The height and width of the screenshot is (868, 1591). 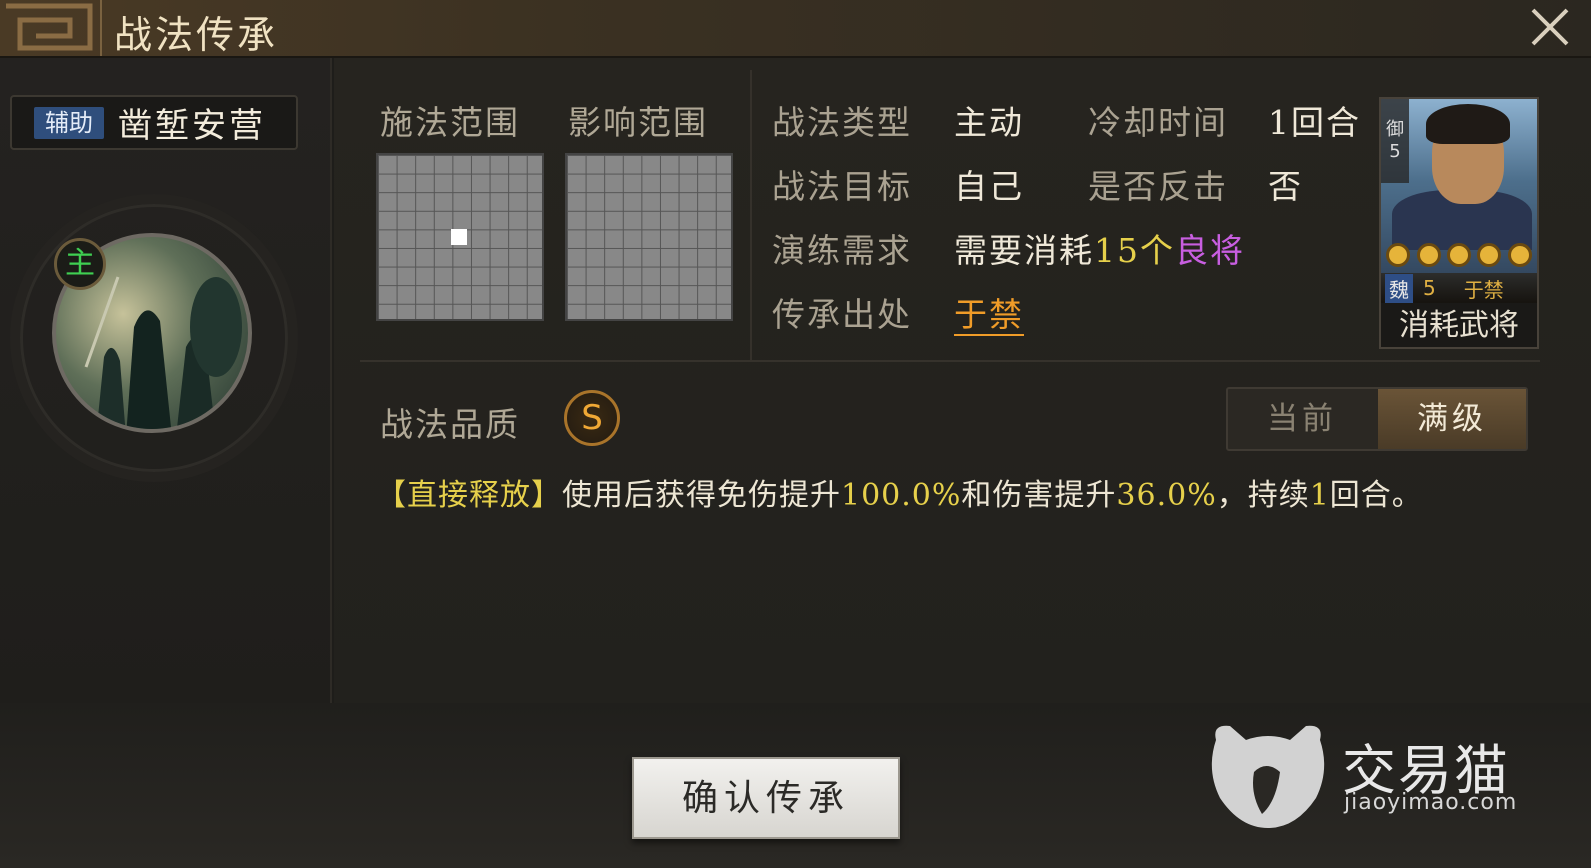 What do you see at coordinates (1431, 802) in the screenshot?
I see `watermark-url: jiaoyimao.com` at bounding box center [1431, 802].